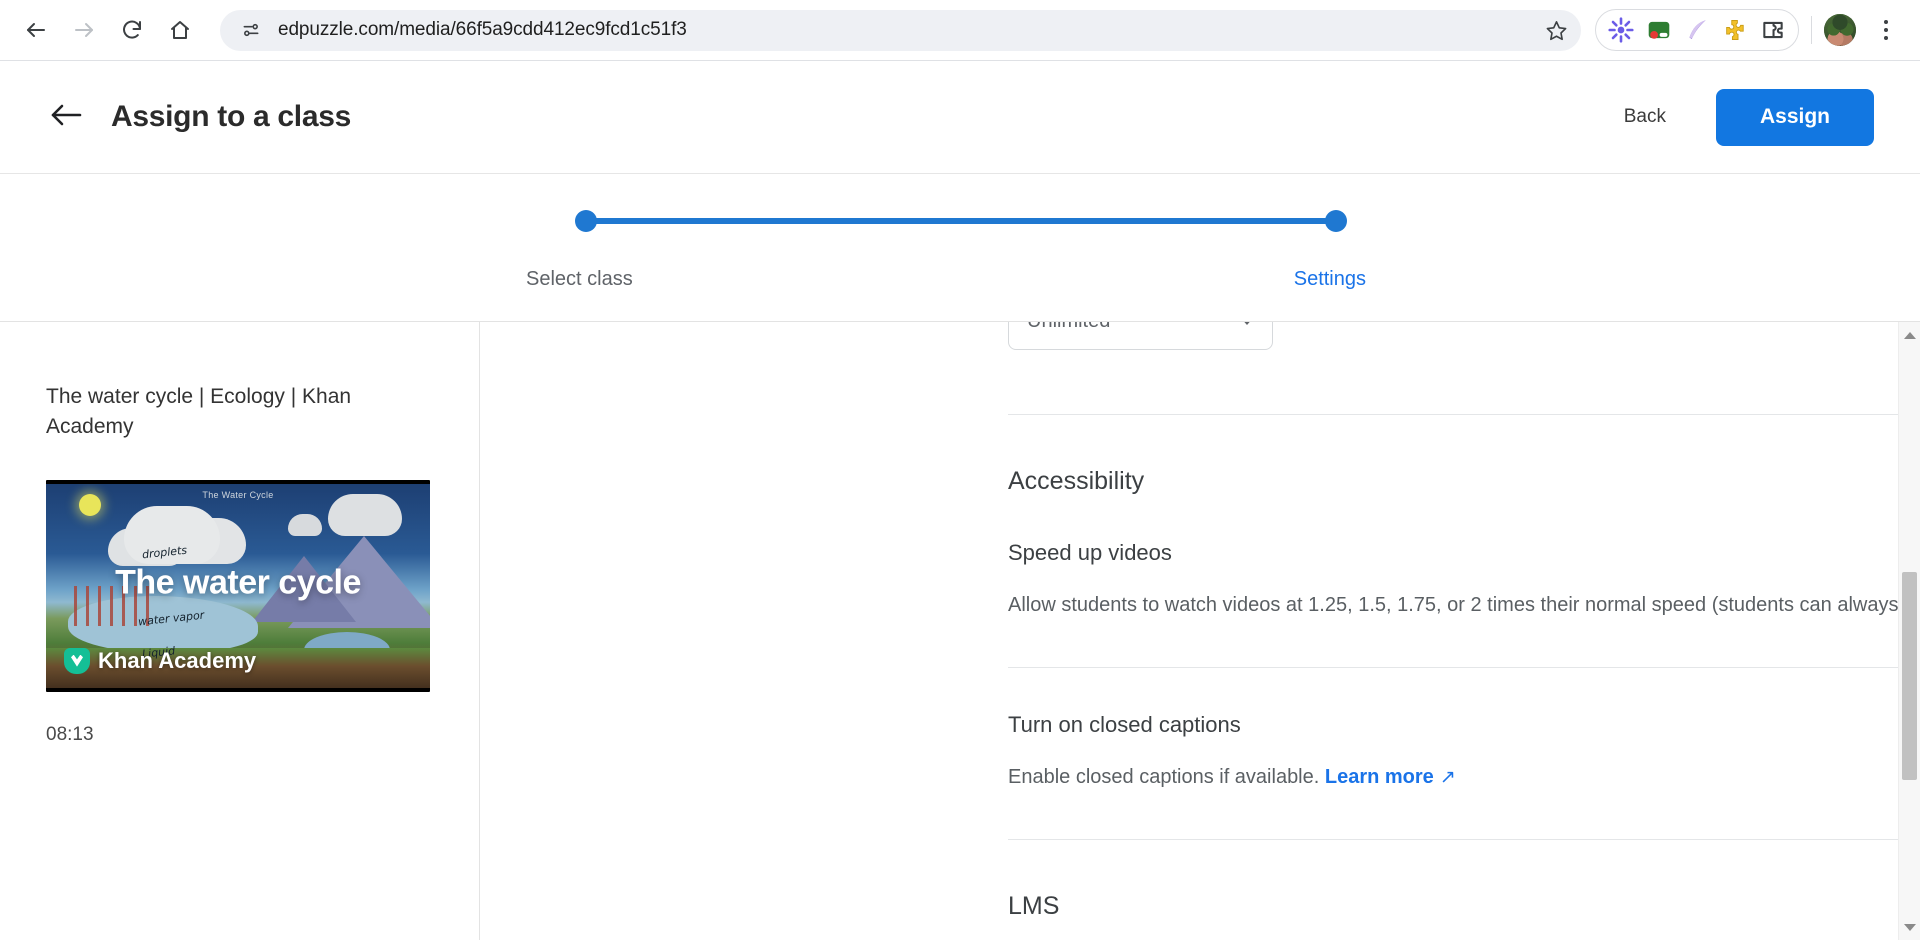 Image resolution: width=1920 pixels, height=952 pixels. I want to click on section-divider-bottom, so click(1464, 839).